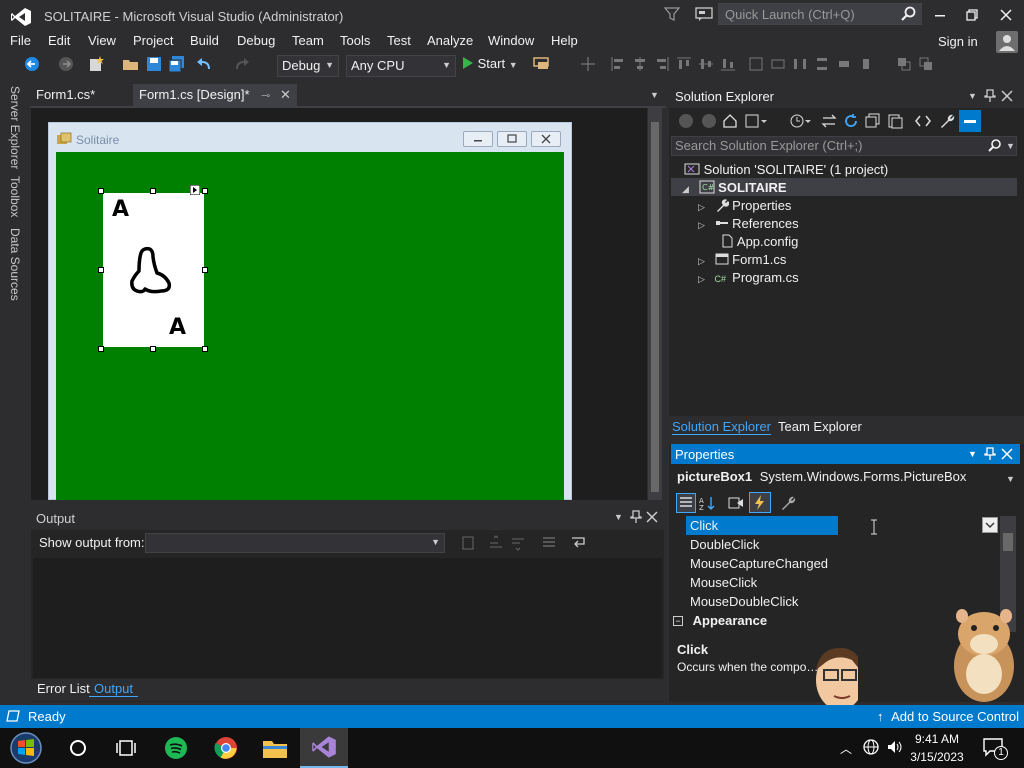  Describe the element at coordinates (308, 66) in the screenshot. I see `solution-configuration-select: Debug ▼` at that location.